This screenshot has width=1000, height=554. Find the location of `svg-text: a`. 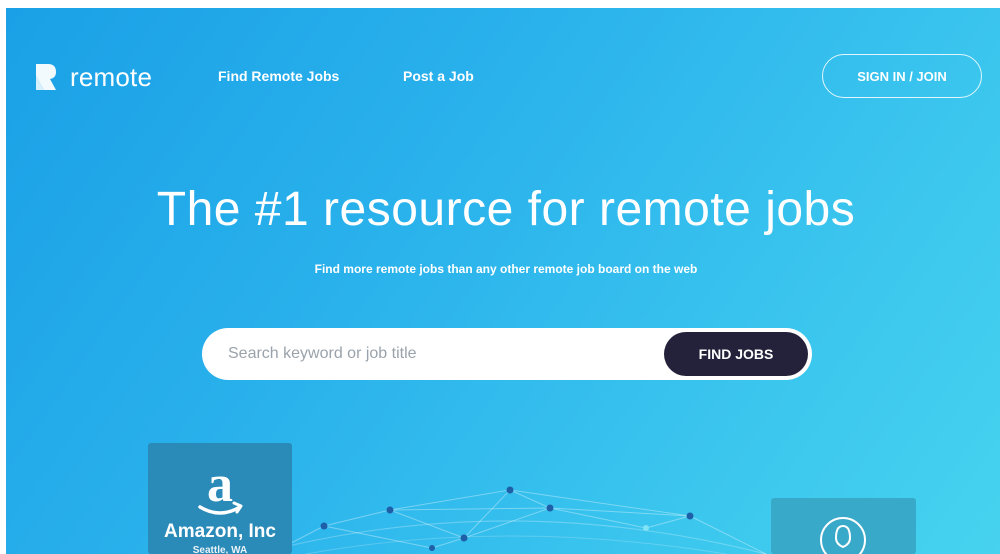

svg-text: a is located at coordinates (220, 486).